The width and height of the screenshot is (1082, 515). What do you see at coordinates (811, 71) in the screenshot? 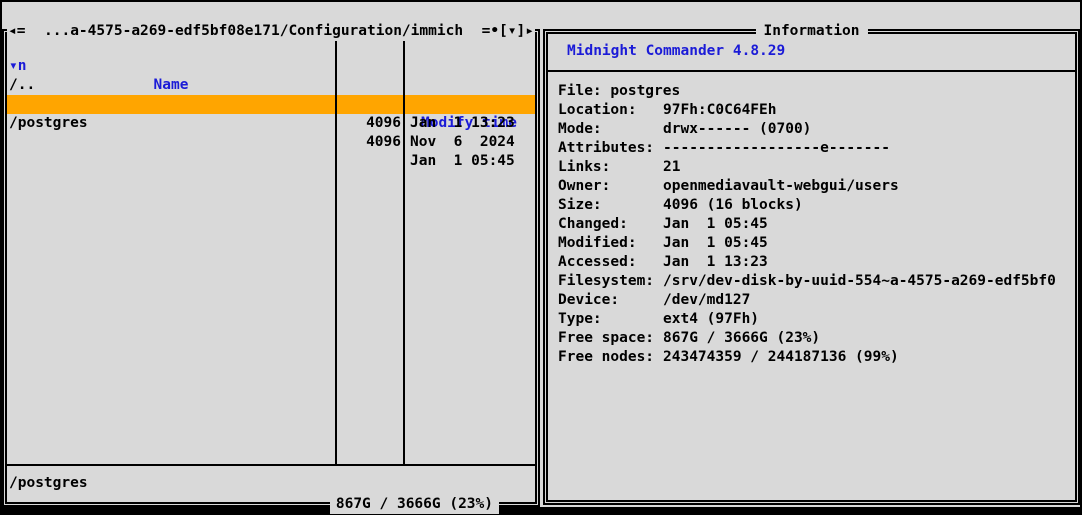
I see `info-separator` at bounding box center [811, 71].